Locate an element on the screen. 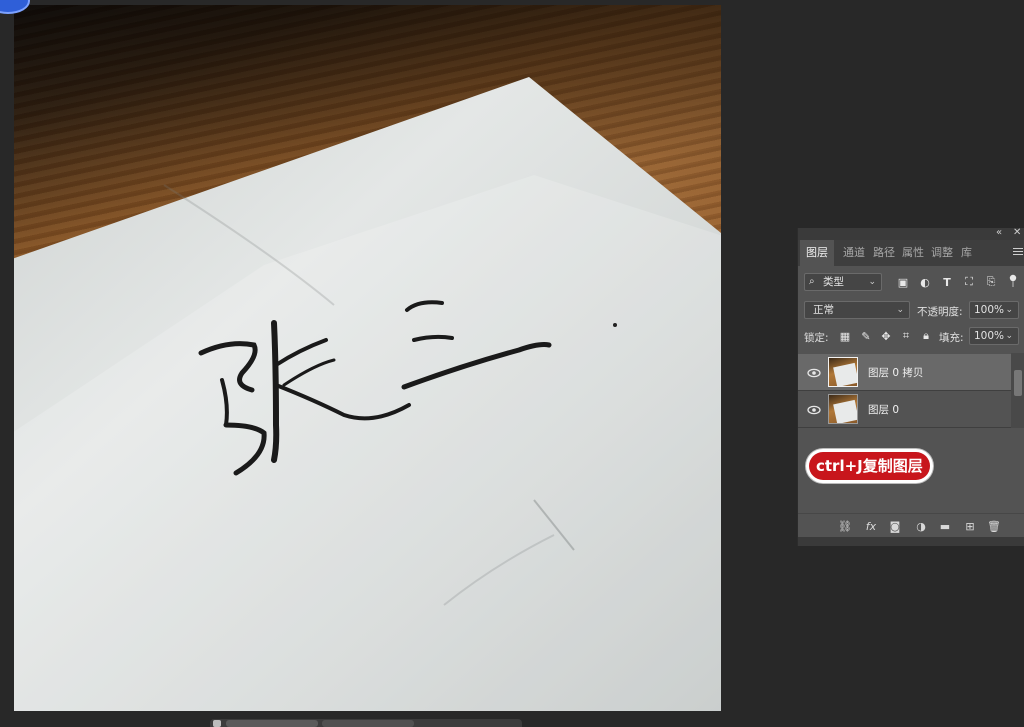  lock-image-pixels-icon: ✎ is located at coordinates (866, 336).